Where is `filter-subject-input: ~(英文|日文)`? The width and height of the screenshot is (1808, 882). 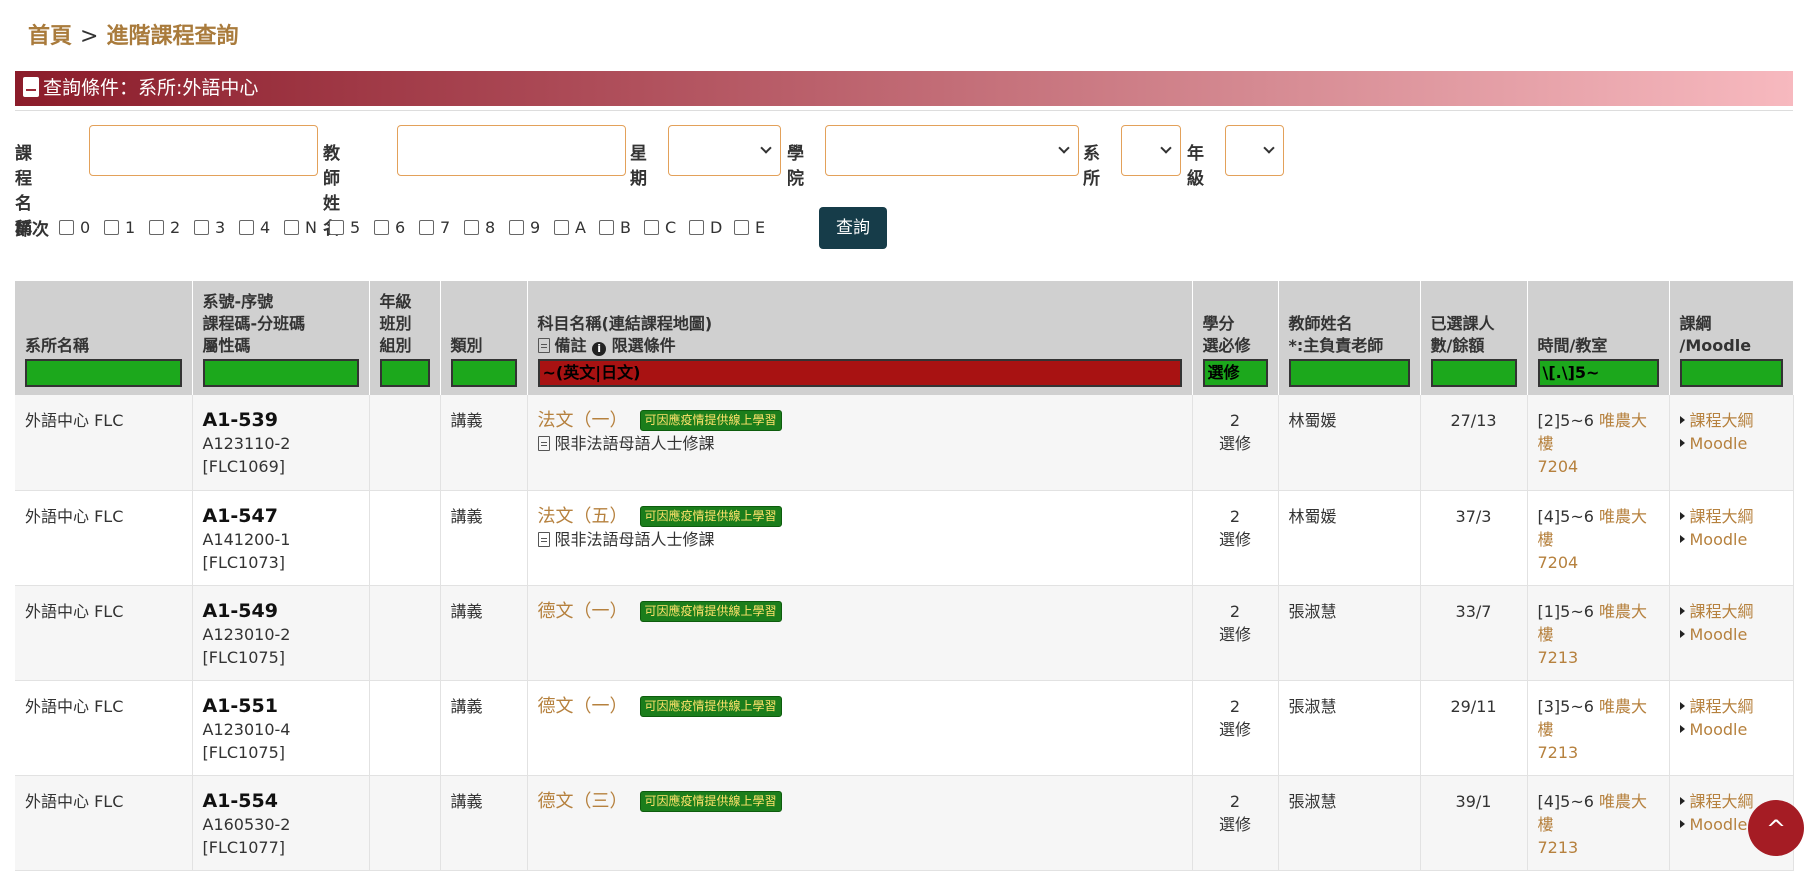
filter-subject-input: ~(英文|日文) is located at coordinates (859, 373).